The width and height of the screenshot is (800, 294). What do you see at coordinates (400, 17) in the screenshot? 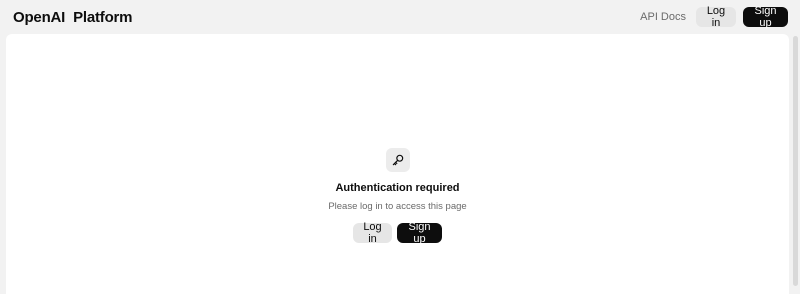
I see `top-header: OpenAI Platform API Docs Log in Sign up` at bounding box center [400, 17].